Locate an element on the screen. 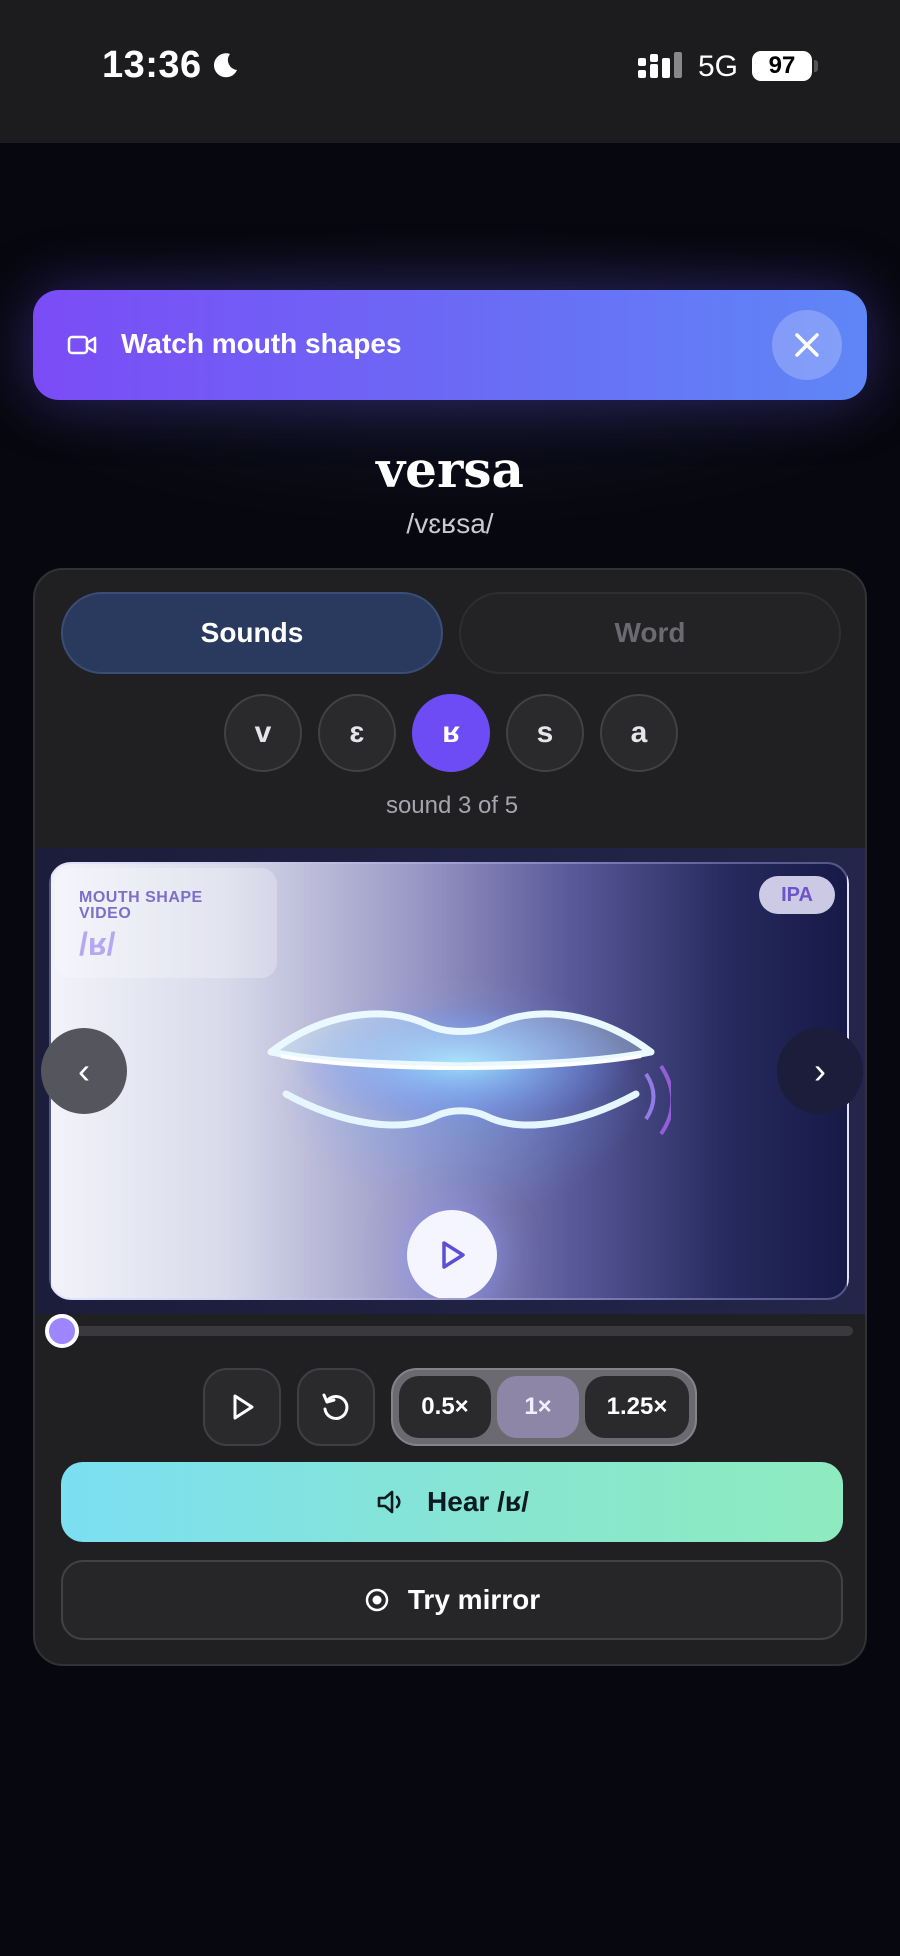 The width and height of the screenshot is (900, 1956). phoneme-chip: ɛ is located at coordinates (357, 733).